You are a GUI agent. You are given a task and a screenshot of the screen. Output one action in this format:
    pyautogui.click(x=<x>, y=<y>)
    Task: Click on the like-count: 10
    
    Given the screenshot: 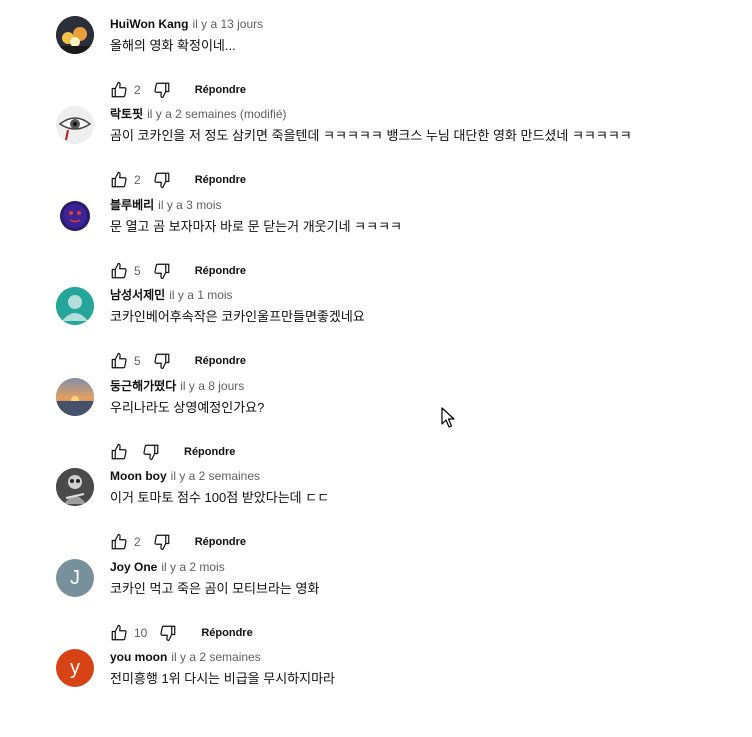 What is the action you would take?
    pyautogui.click(x=141, y=633)
    